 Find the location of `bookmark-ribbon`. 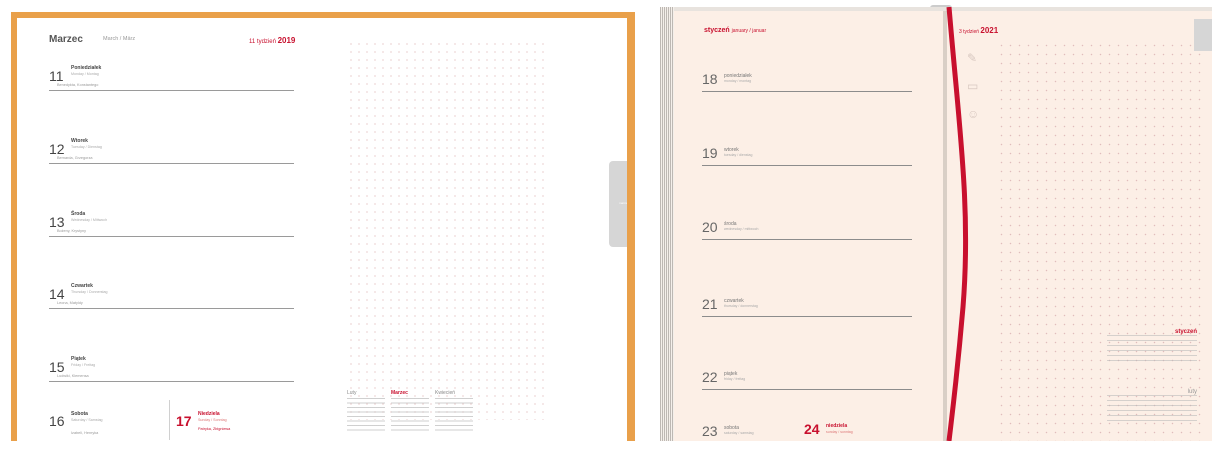

bookmark-ribbon is located at coordinates (960, 224).